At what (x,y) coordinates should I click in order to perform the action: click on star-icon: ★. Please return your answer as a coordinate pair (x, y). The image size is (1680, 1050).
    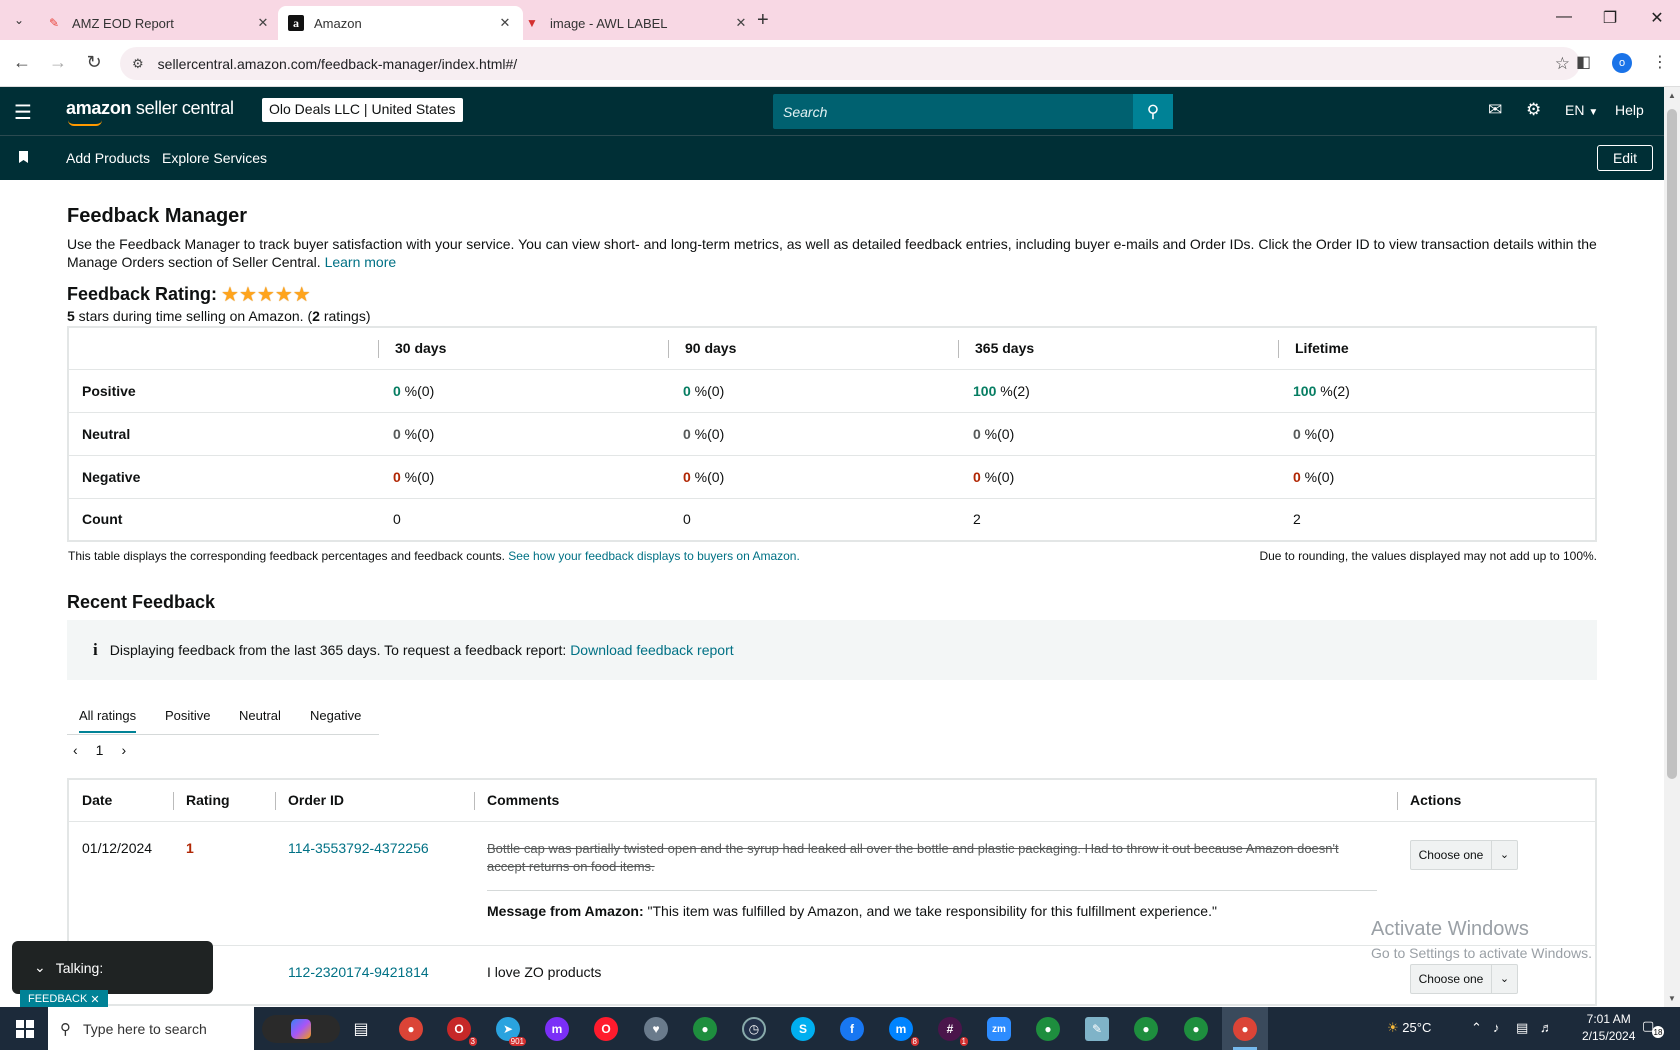
    Looking at the image, I should click on (301, 294).